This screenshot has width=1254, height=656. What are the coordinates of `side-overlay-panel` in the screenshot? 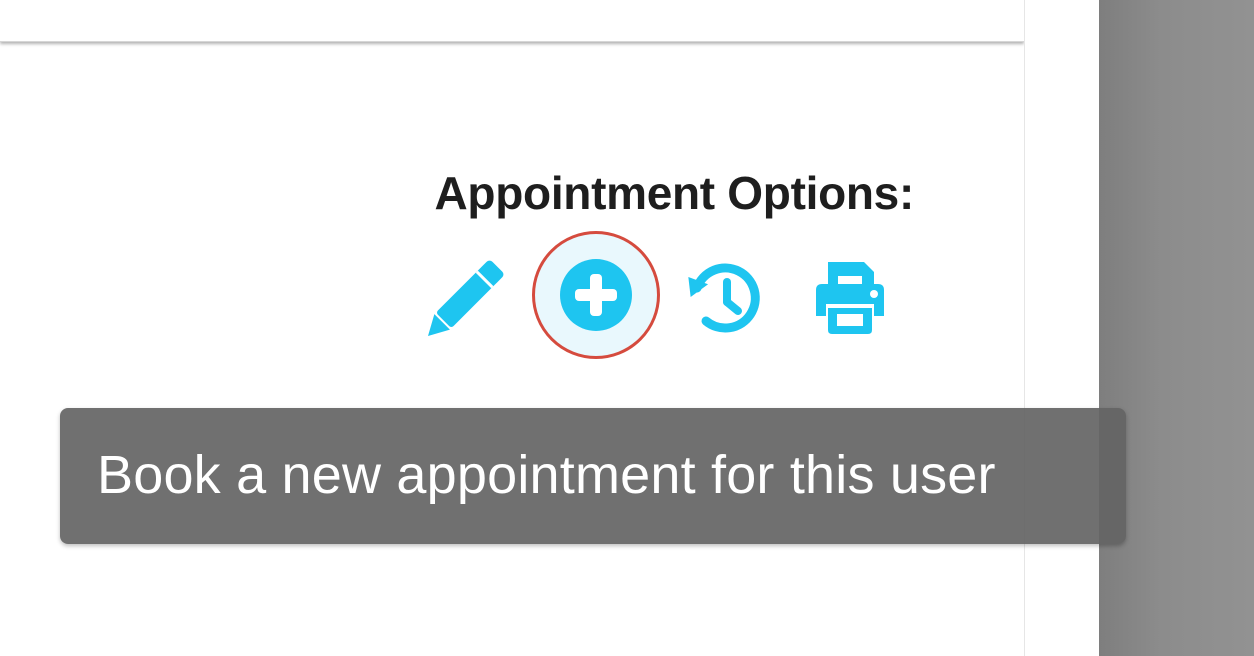 It's located at (1176, 328).